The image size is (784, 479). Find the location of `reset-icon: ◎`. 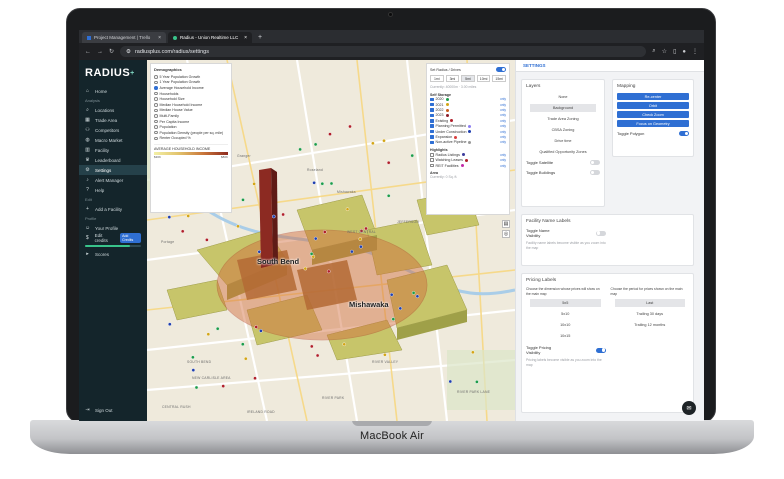

reset-icon: ◎ is located at coordinates (506, 234).